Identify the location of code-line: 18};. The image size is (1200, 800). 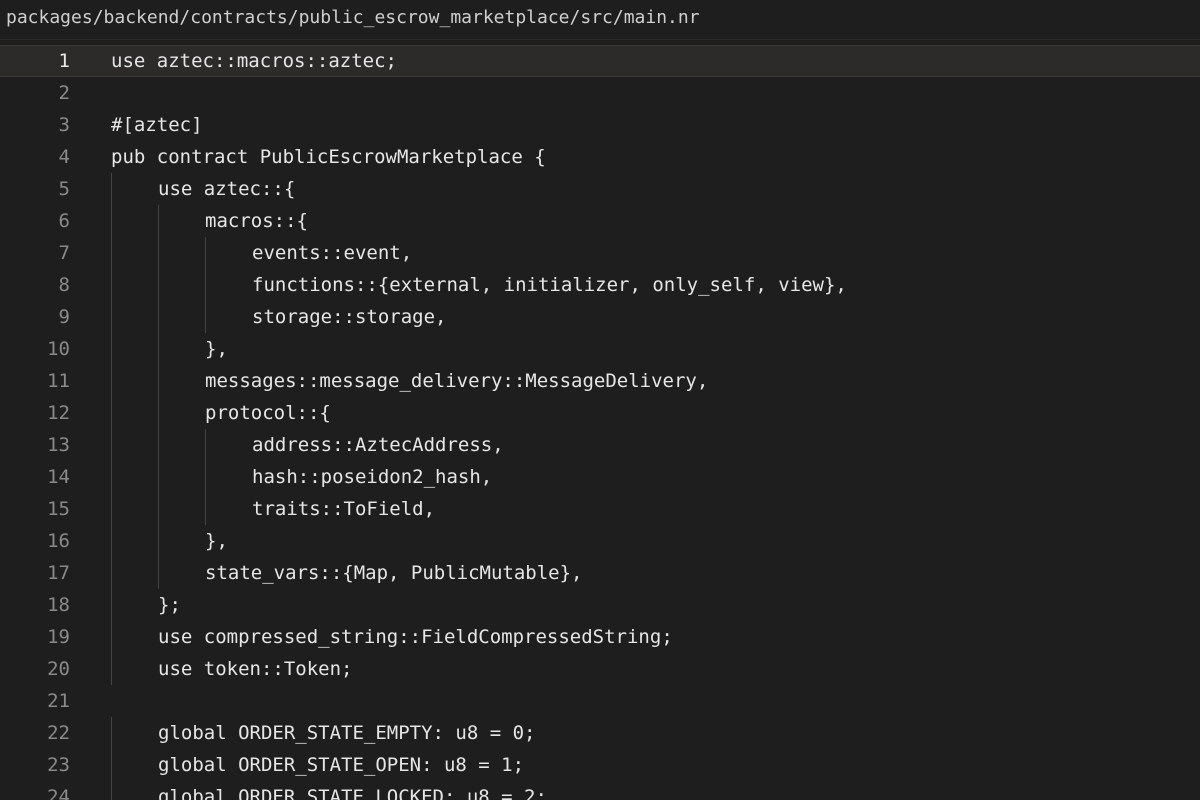
(600, 605).